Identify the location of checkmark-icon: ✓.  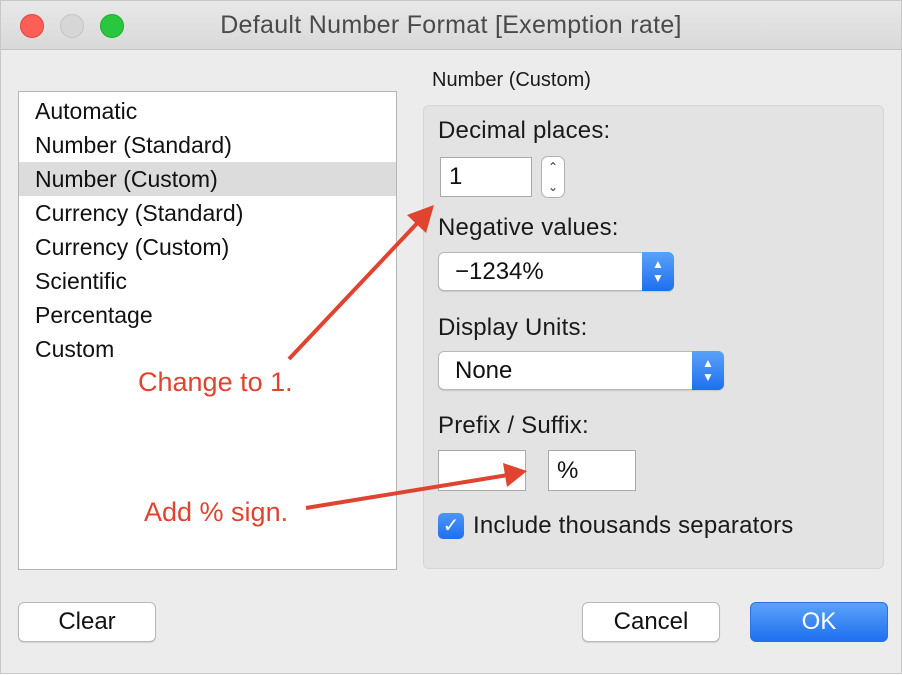
(451, 526).